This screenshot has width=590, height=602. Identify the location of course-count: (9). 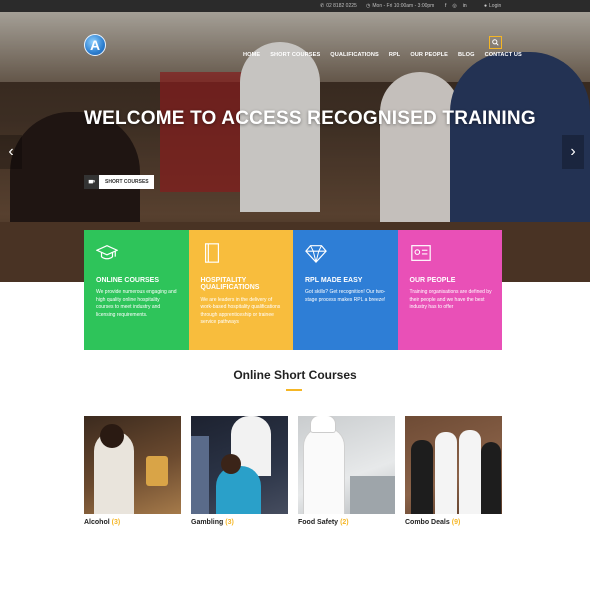
(456, 522).